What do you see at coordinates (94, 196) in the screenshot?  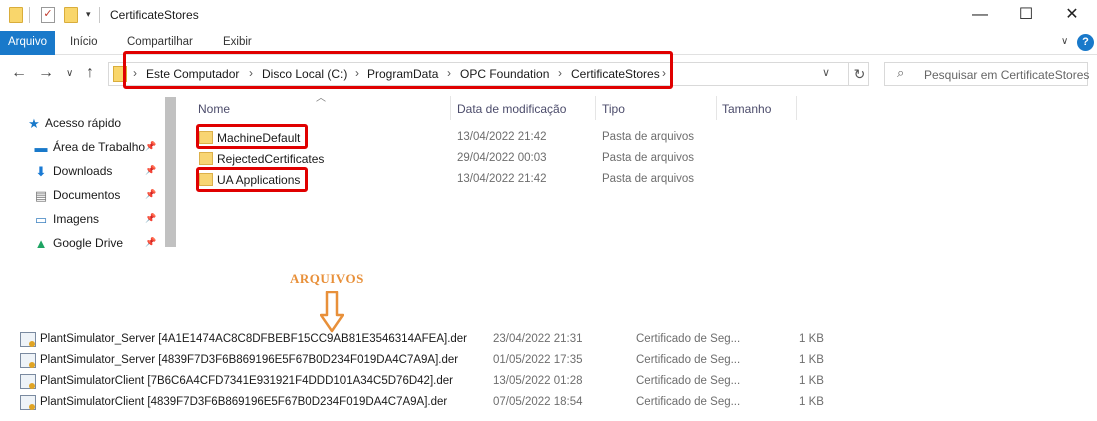 I see `sidebar-item-documentos: ▤ Documentos 📌` at bounding box center [94, 196].